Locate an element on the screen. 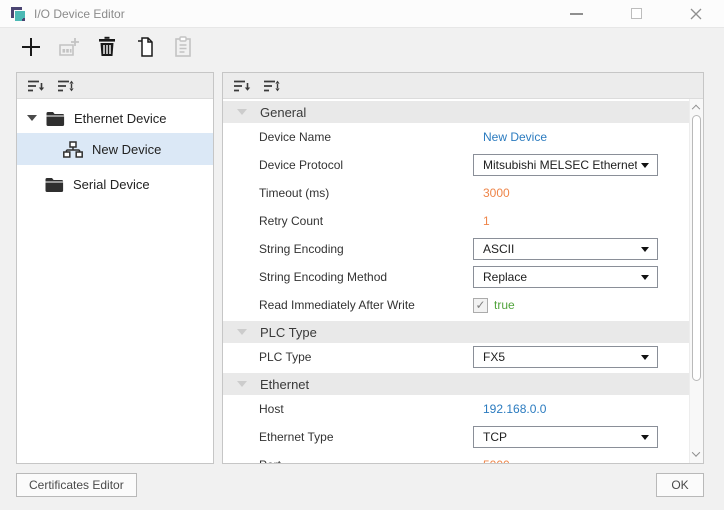 The width and height of the screenshot is (724, 510). tree-item-serial-device: Serial Device is located at coordinates (115, 184).